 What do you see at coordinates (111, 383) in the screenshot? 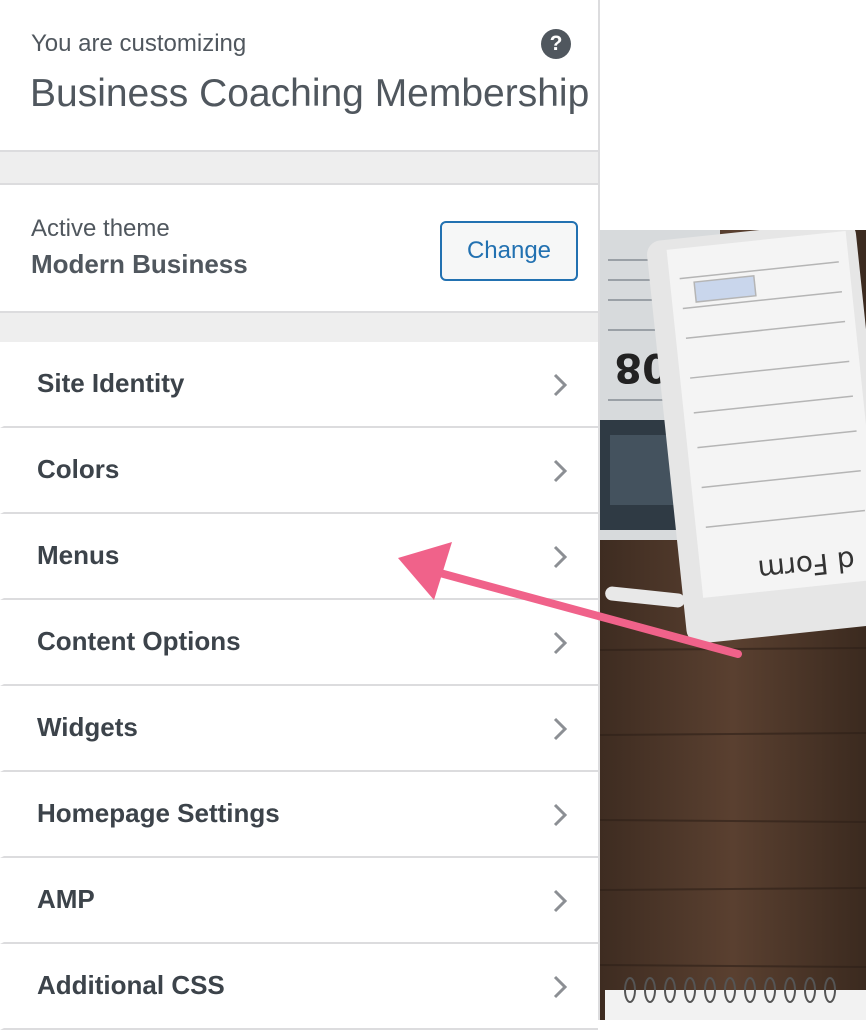
I see `menu-item-label: Site Identity` at bounding box center [111, 383].